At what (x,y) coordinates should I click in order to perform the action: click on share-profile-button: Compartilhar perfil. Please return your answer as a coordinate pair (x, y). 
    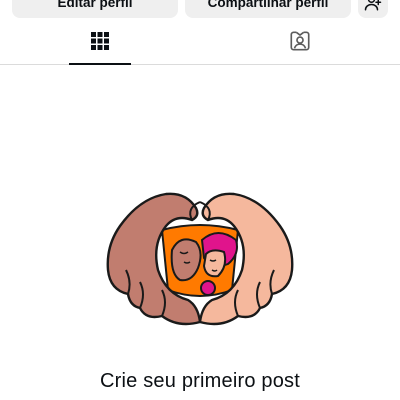
    Looking at the image, I should click on (268, 9).